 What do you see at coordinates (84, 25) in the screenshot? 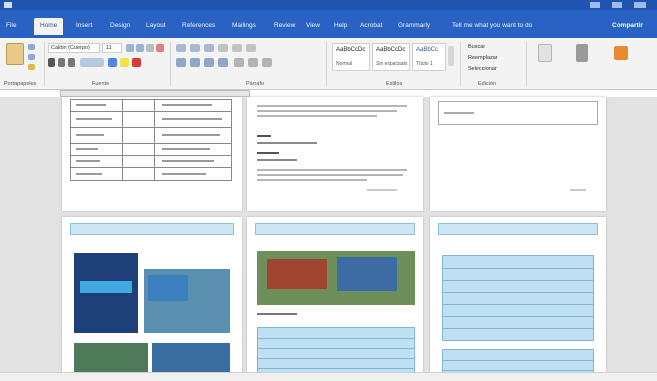
I see `tab-insert: Insert` at bounding box center [84, 25].